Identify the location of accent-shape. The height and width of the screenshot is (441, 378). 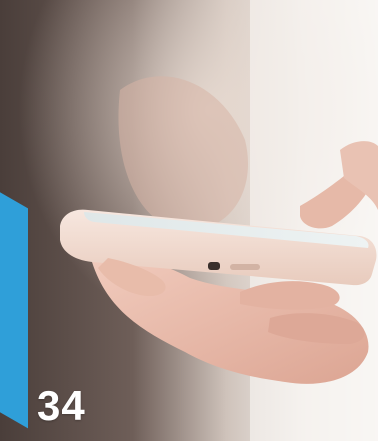
(14, 298).